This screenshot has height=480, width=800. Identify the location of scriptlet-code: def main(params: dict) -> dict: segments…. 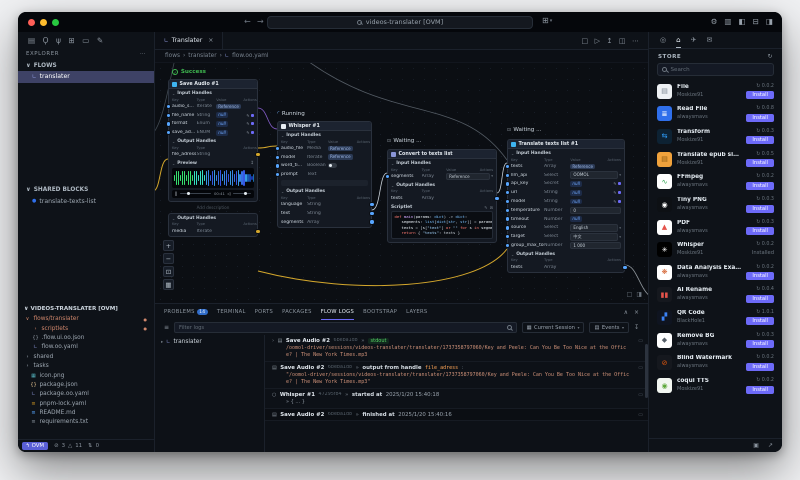
(442, 224).